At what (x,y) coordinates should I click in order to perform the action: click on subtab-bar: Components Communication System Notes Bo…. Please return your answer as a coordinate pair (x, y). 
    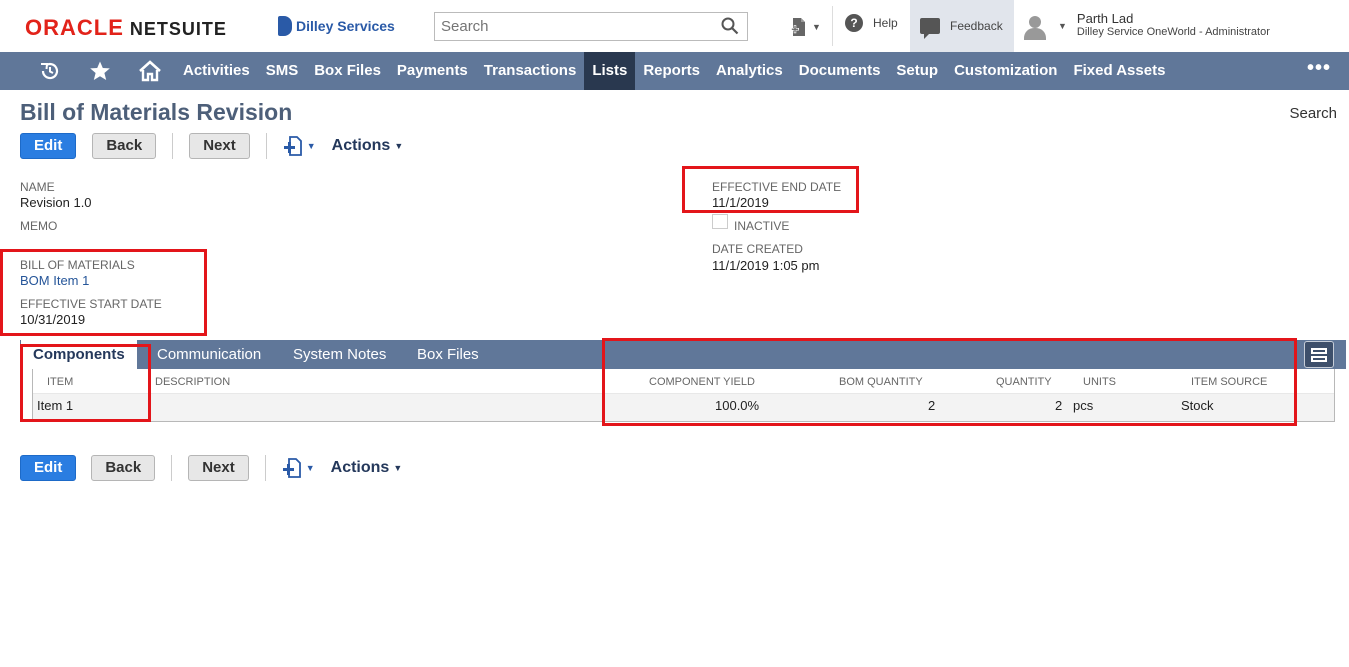
    Looking at the image, I should click on (683, 354).